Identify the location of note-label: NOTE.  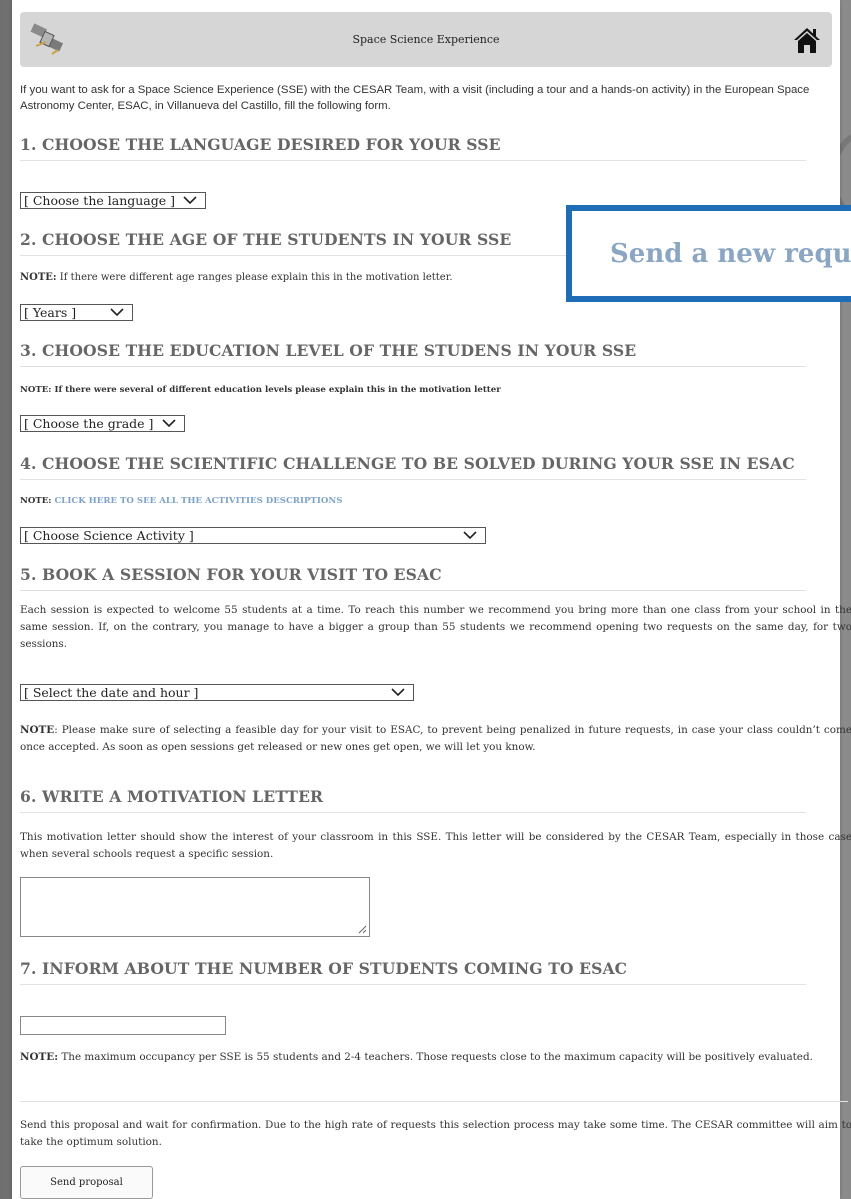
(37, 730).